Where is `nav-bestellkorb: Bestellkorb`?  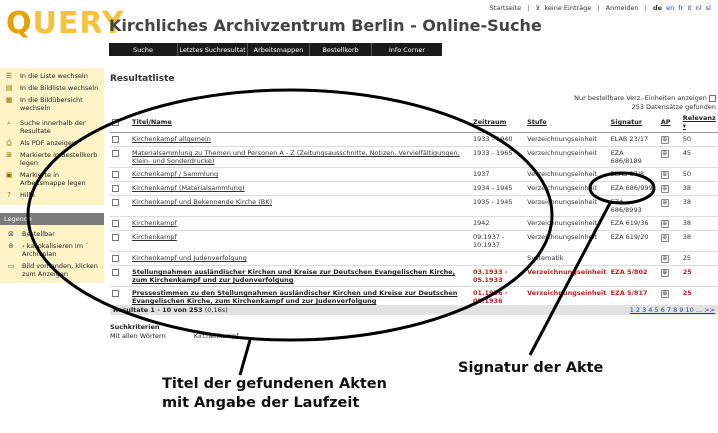 nav-bestellkorb: Bestellkorb is located at coordinates (341, 49).